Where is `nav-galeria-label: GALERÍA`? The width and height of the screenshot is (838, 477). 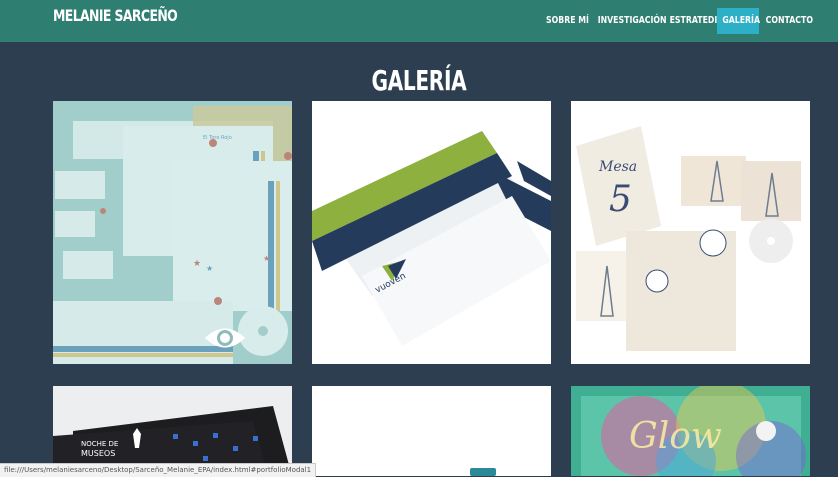 nav-galeria-label: GALERÍA is located at coordinates (741, 20).